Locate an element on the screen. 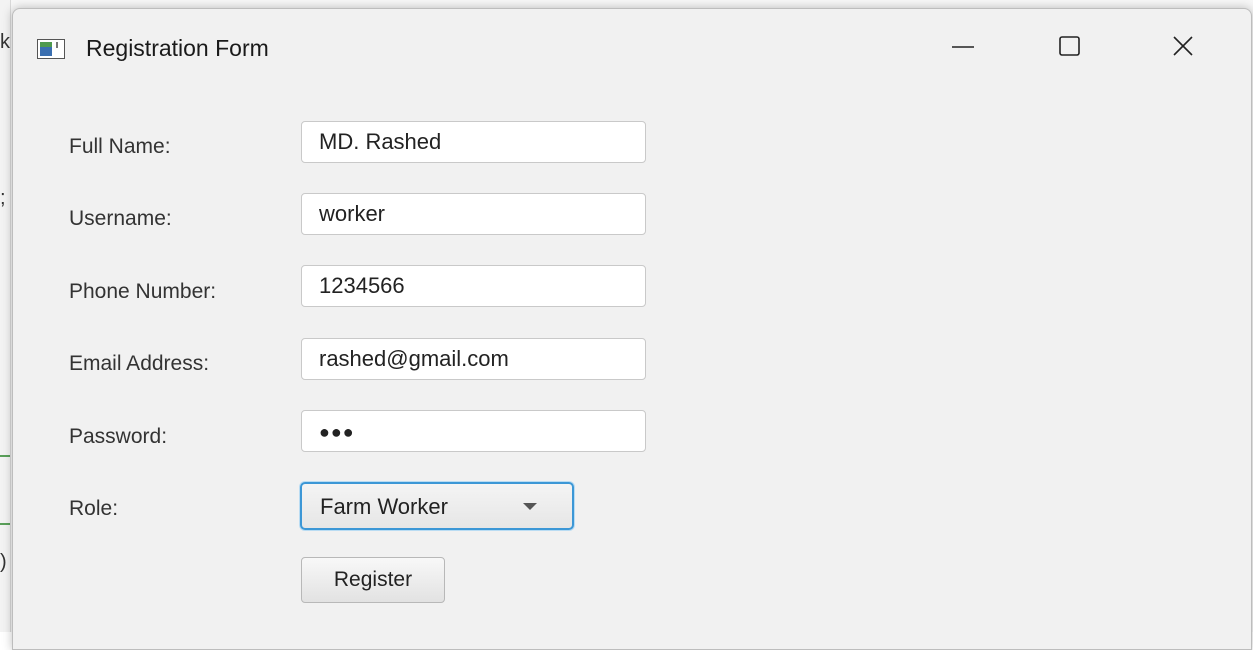 The image size is (1253, 650). register-button: Register is located at coordinates (373, 580).